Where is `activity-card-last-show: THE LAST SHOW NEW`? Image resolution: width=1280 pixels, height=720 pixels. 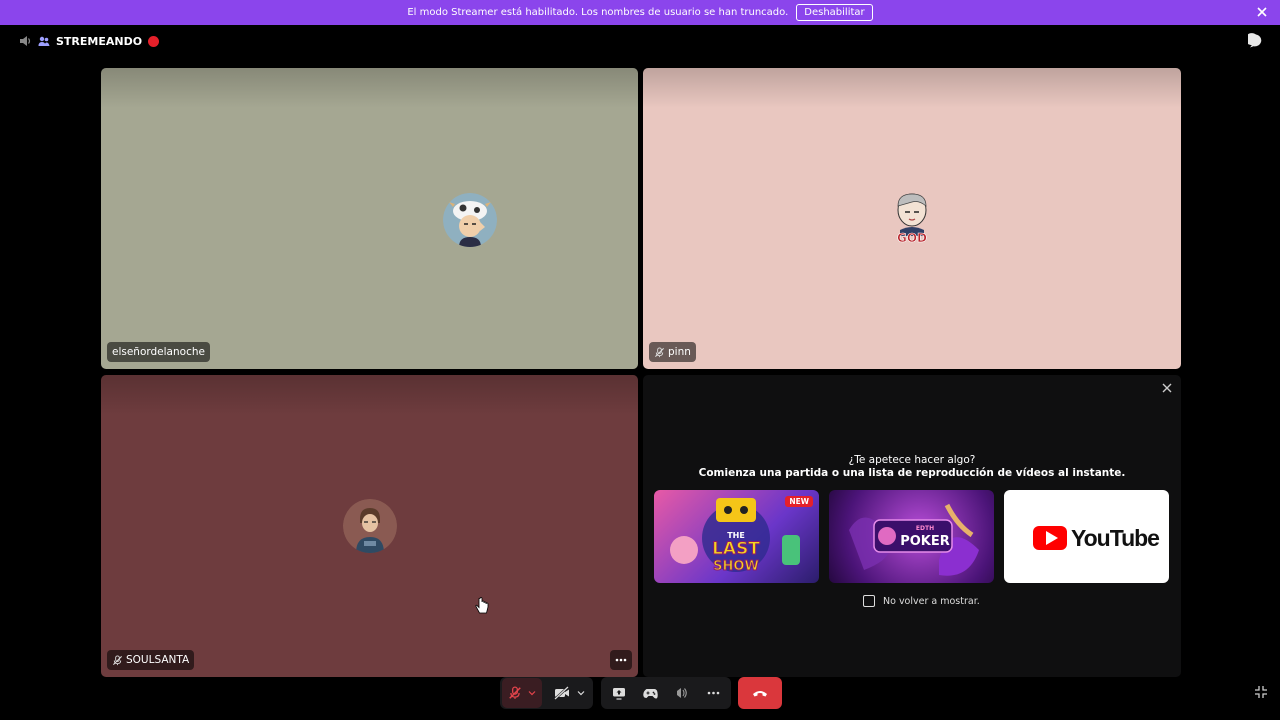 activity-card-last-show: THE LAST SHOW NEW is located at coordinates (736, 536).